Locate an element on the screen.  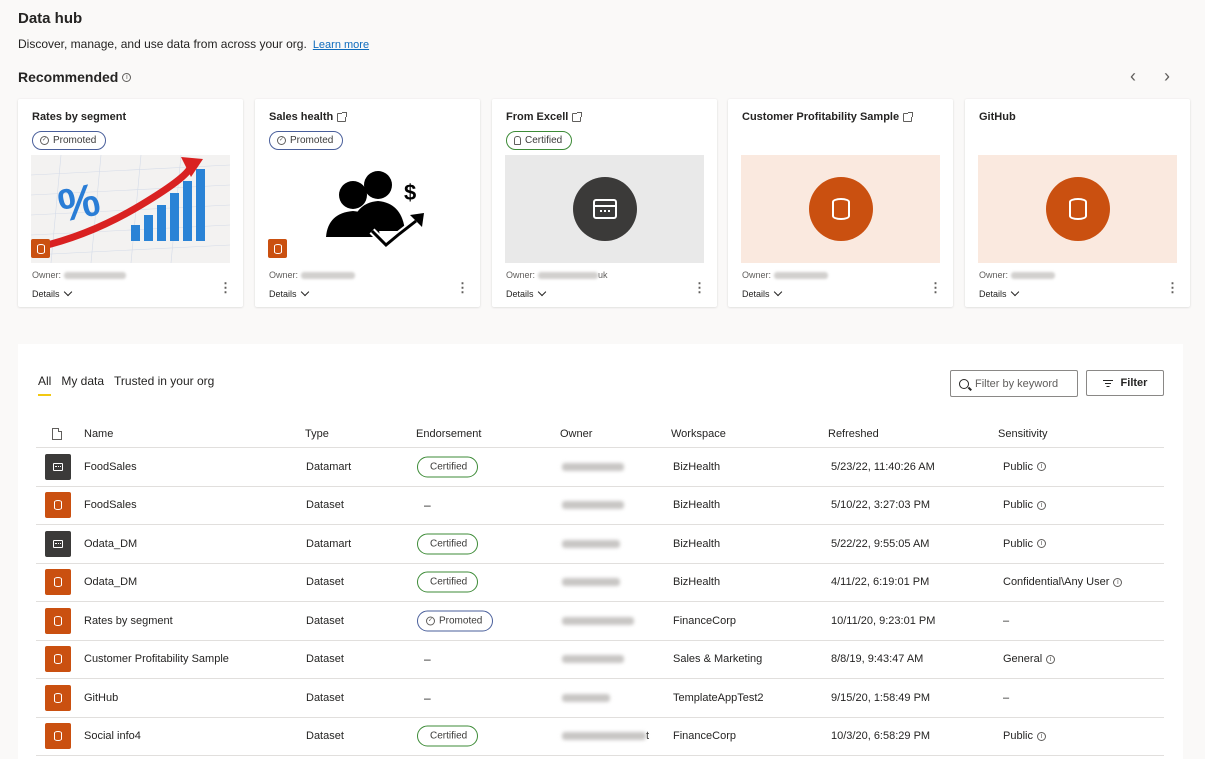
card-title-text: Rates by segment is located at coordinates (79, 117).